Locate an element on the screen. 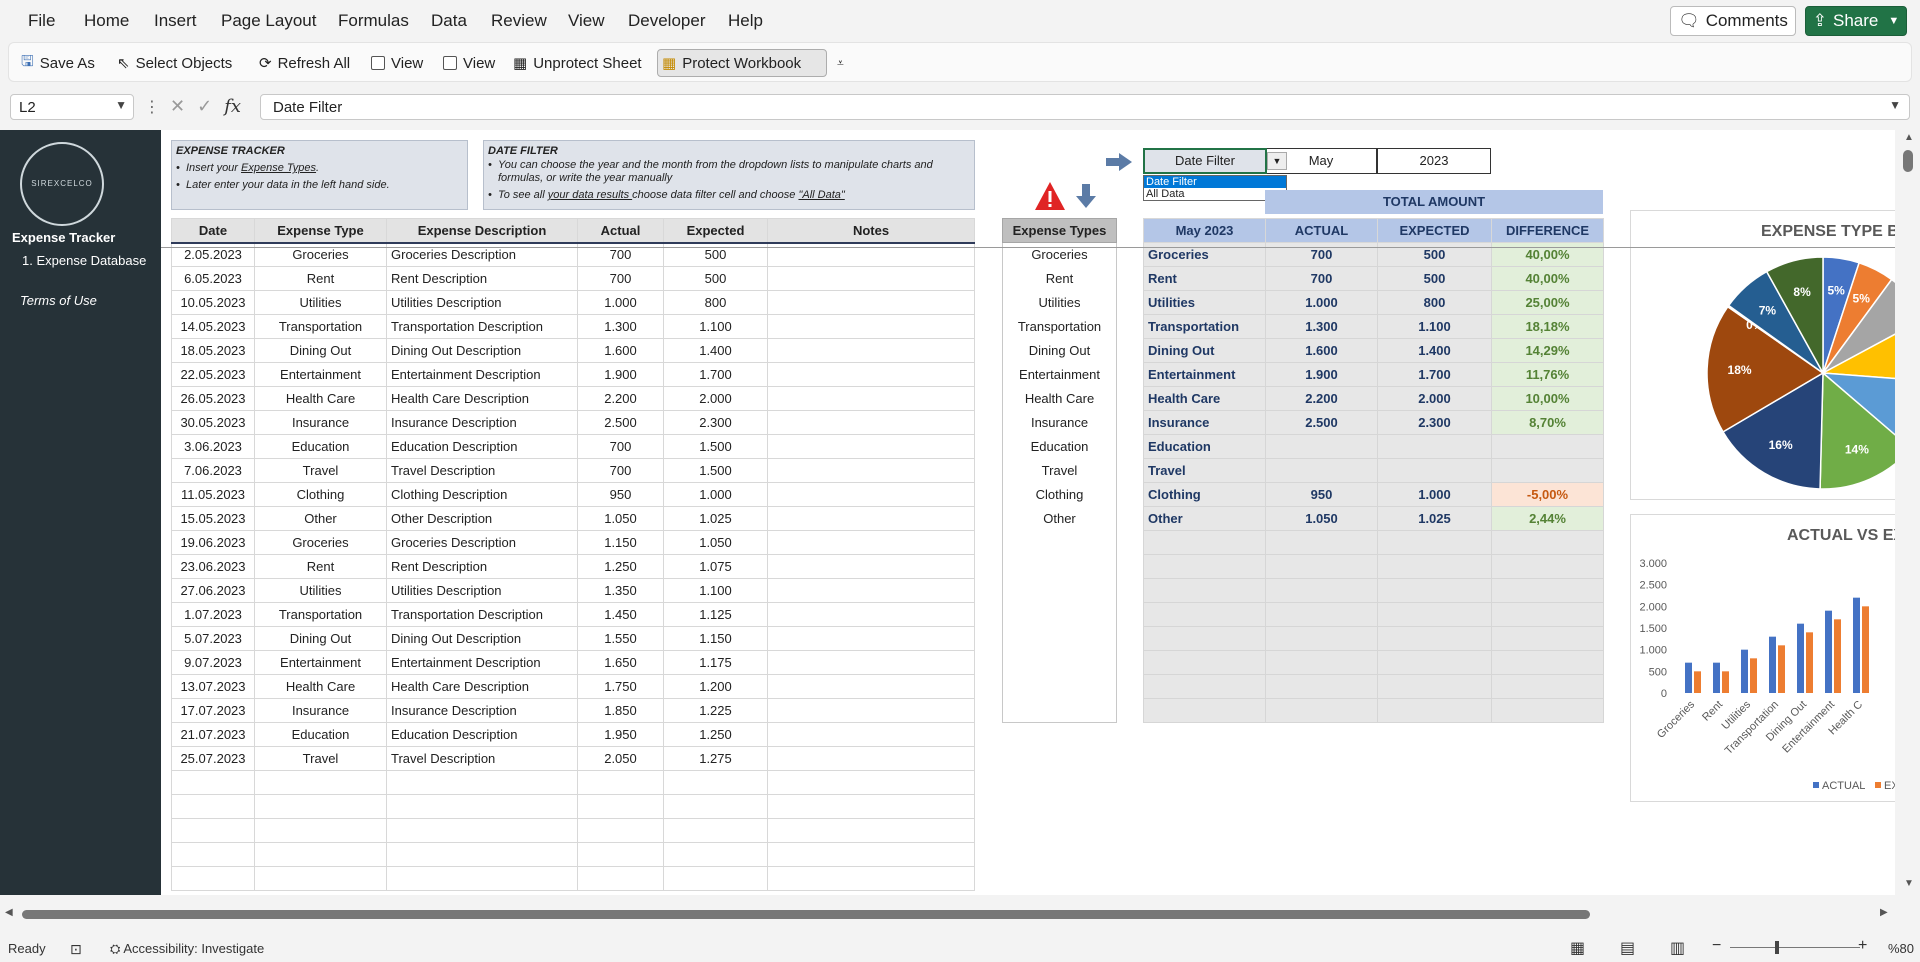 The image size is (1920, 962). view-checkbox-1: View is located at coordinates (397, 63).